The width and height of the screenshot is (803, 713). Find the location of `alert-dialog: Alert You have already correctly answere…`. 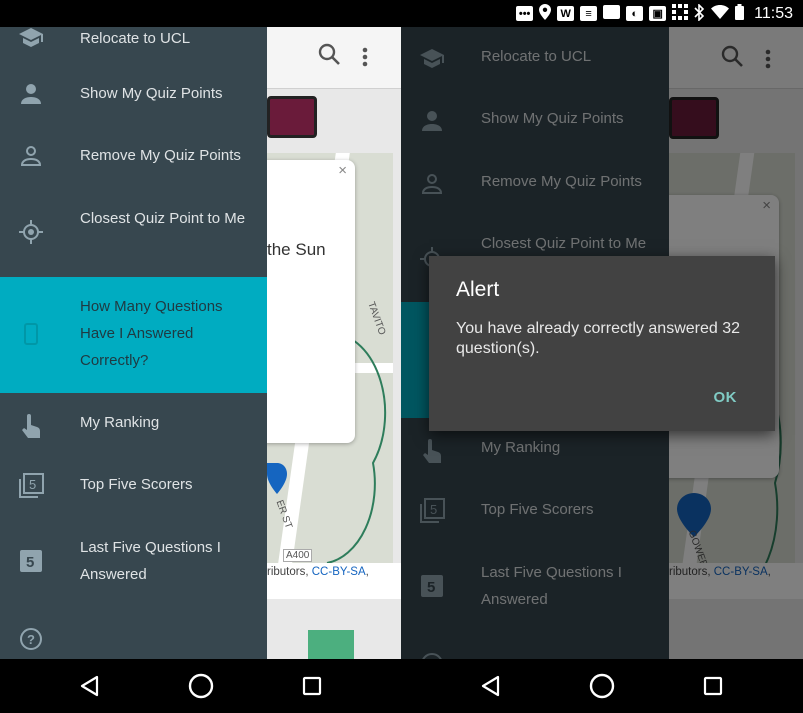

alert-dialog: Alert You have already correctly answere… is located at coordinates (602, 343).